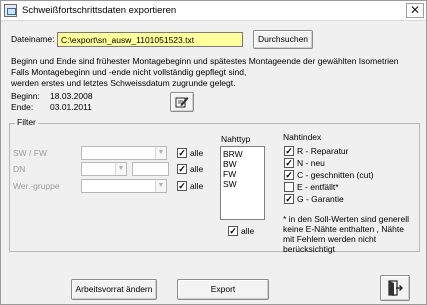 This screenshot has height=305, width=427. What do you see at coordinates (99, 10) in the screenshot?
I see `window-title: Schweißfortschrittsdaten exportieren` at bounding box center [99, 10].